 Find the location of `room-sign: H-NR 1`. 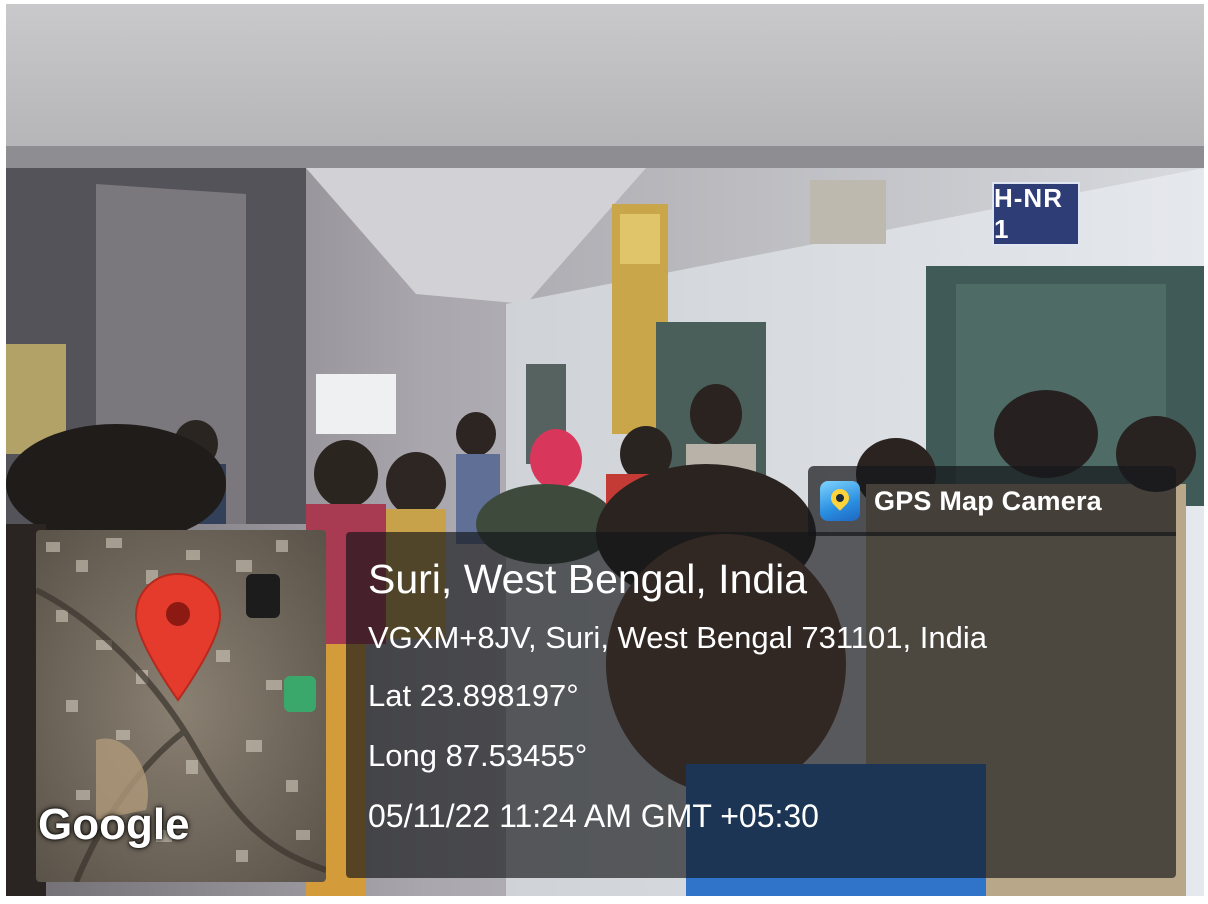

room-sign: H-NR 1 is located at coordinates (1036, 214).